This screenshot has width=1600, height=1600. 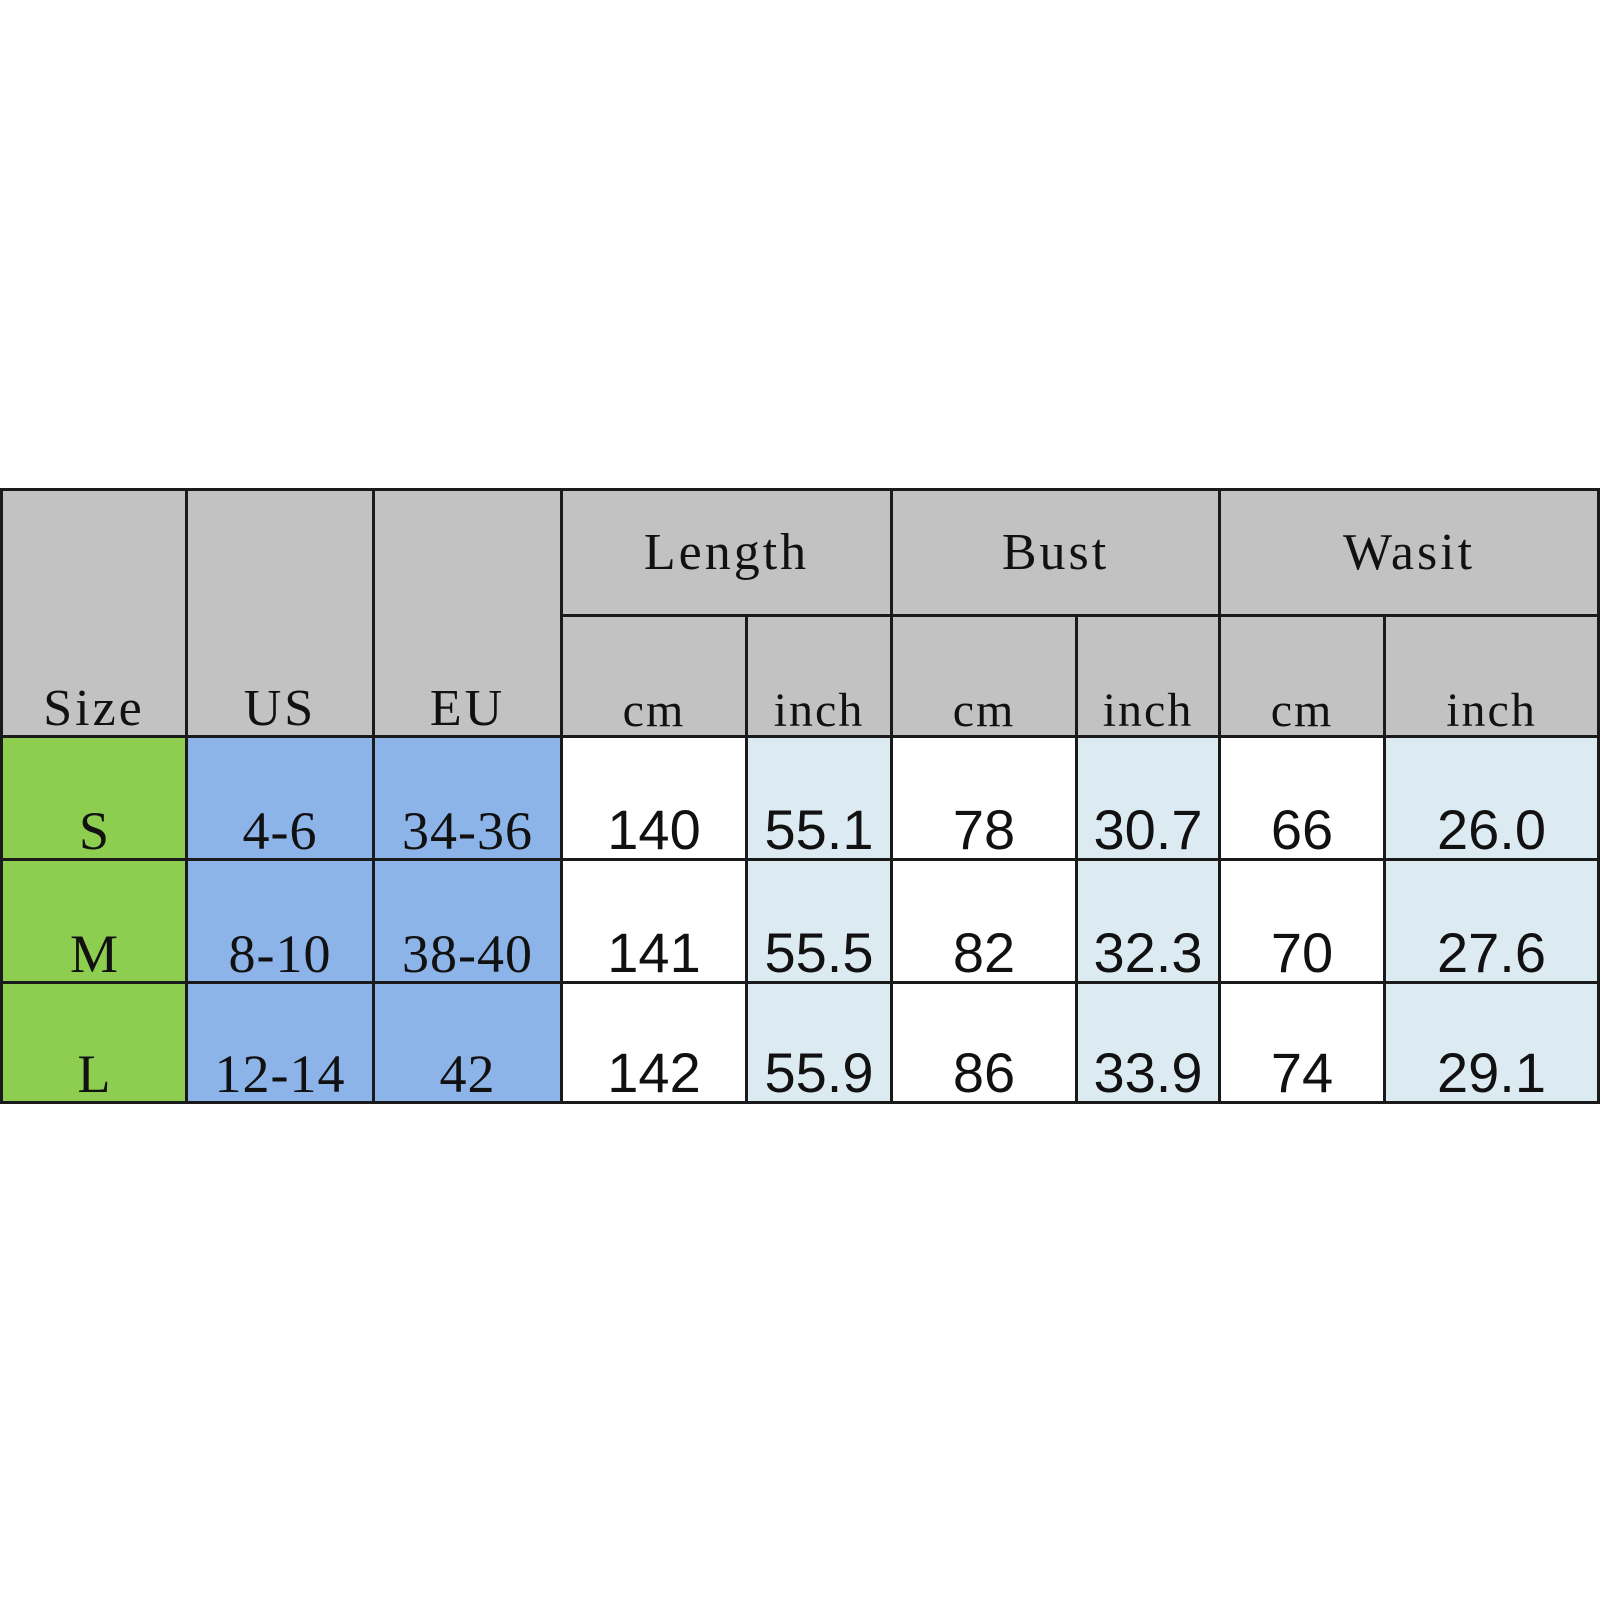 What do you see at coordinates (94, 921) in the screenshot?
I see `cell-size: M` at bounding box center [94, 921].